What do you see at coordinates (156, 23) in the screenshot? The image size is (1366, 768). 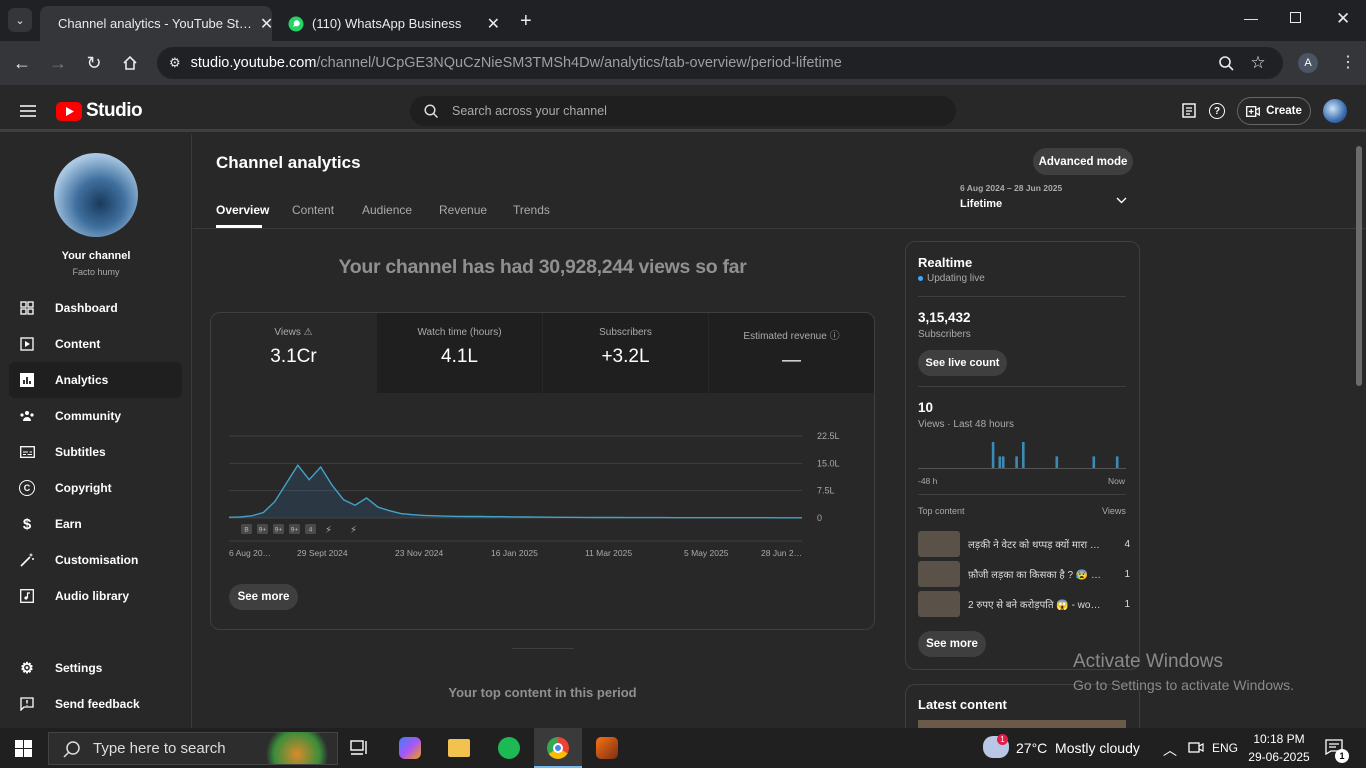 I see `browser-tab-youtube-studio: Channel analytics - YouTube St… ✕` at bounding box center [156, 23].